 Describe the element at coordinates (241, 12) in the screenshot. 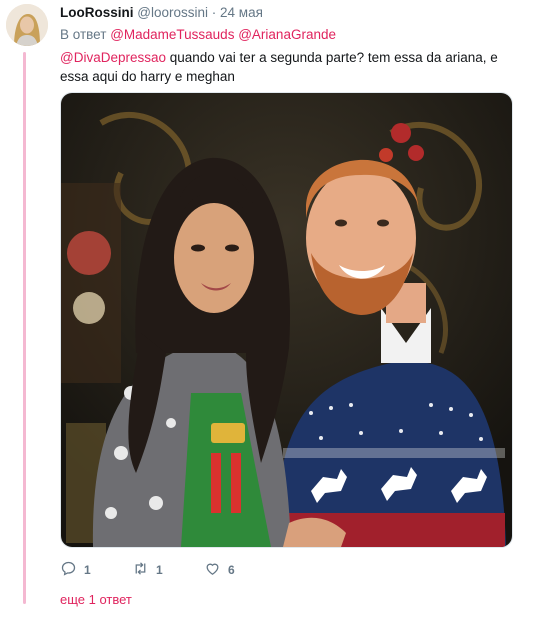

I see `timestamp: 24 мая` at that location.